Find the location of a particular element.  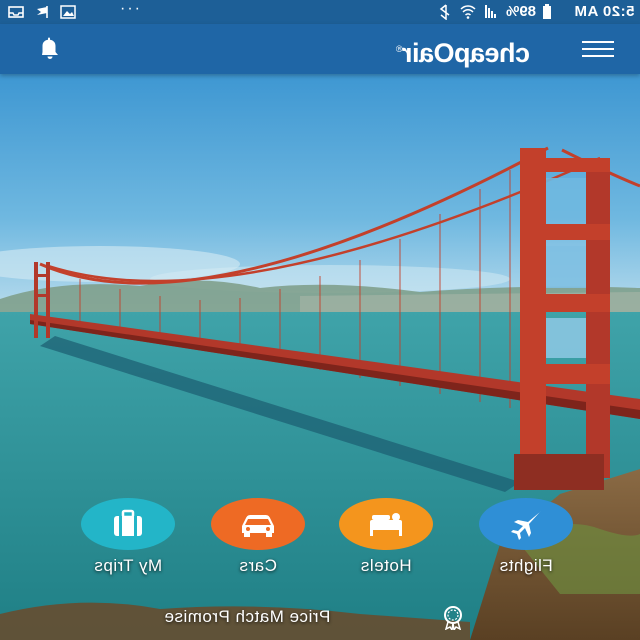

airplane-icon is located at coordinates (526, 525).